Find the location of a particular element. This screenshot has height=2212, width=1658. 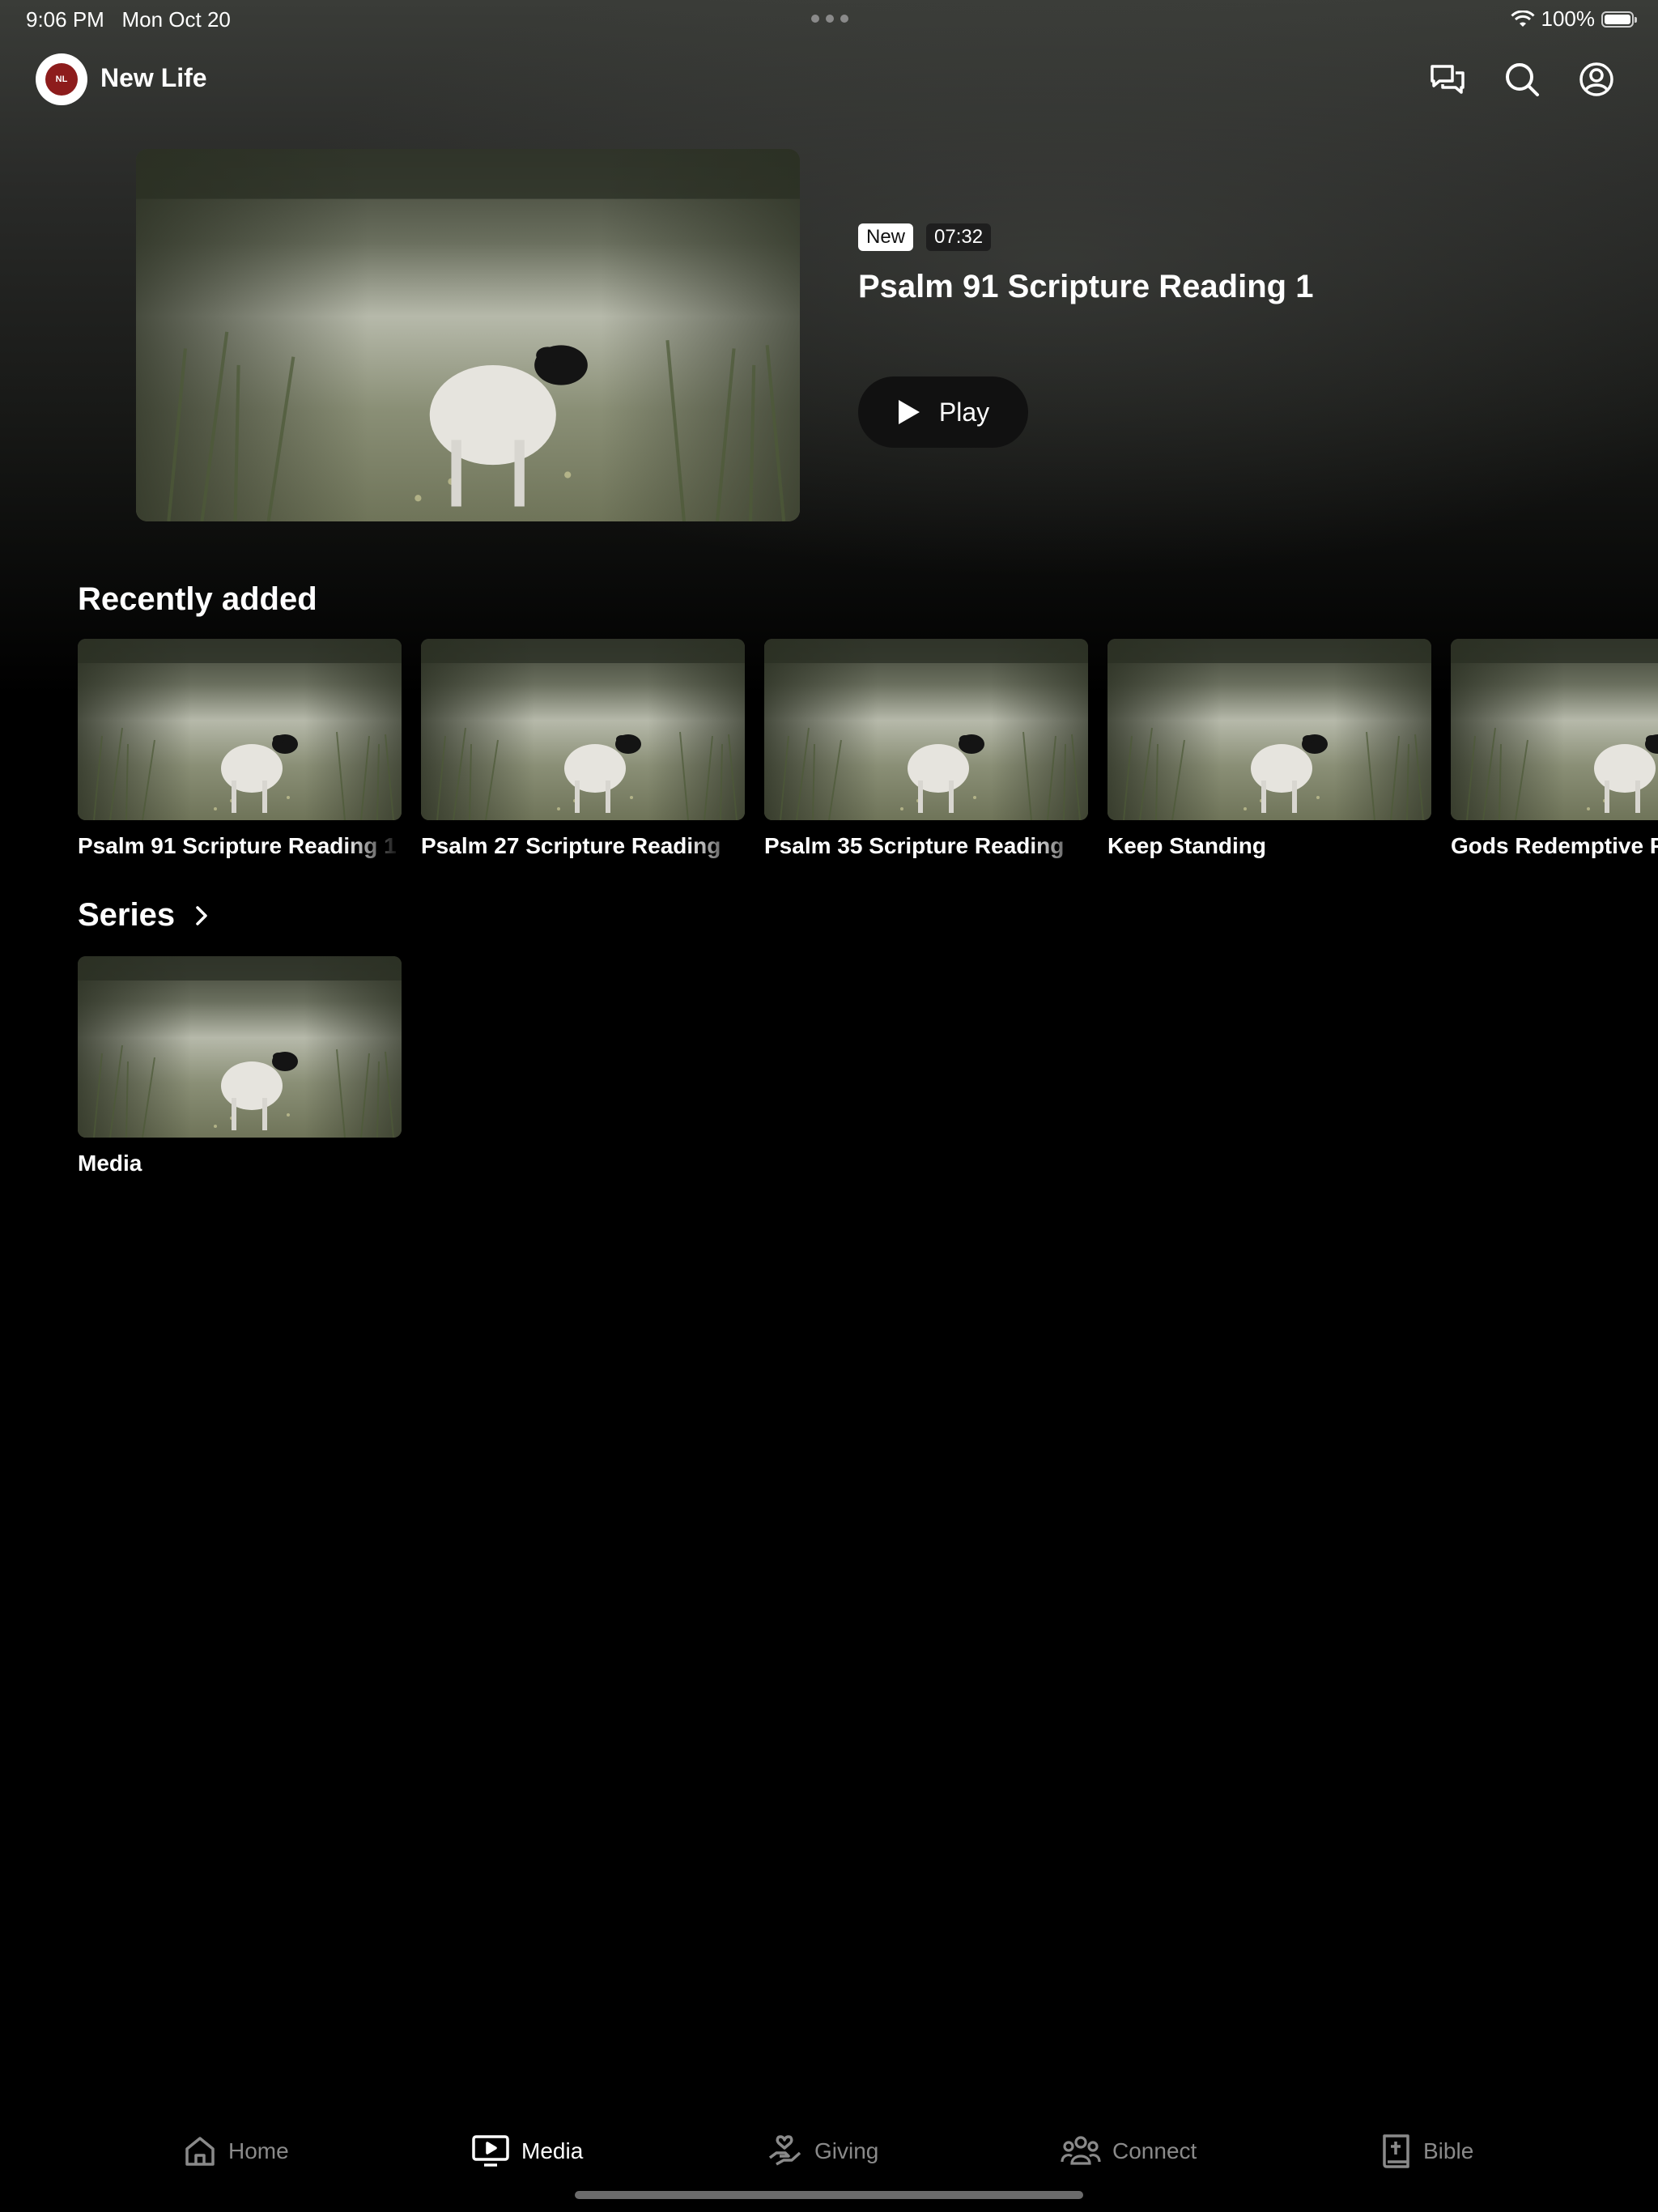

status-time-date: 9:06 PM Mon Oct 20 is located at coordinates (128, 19).